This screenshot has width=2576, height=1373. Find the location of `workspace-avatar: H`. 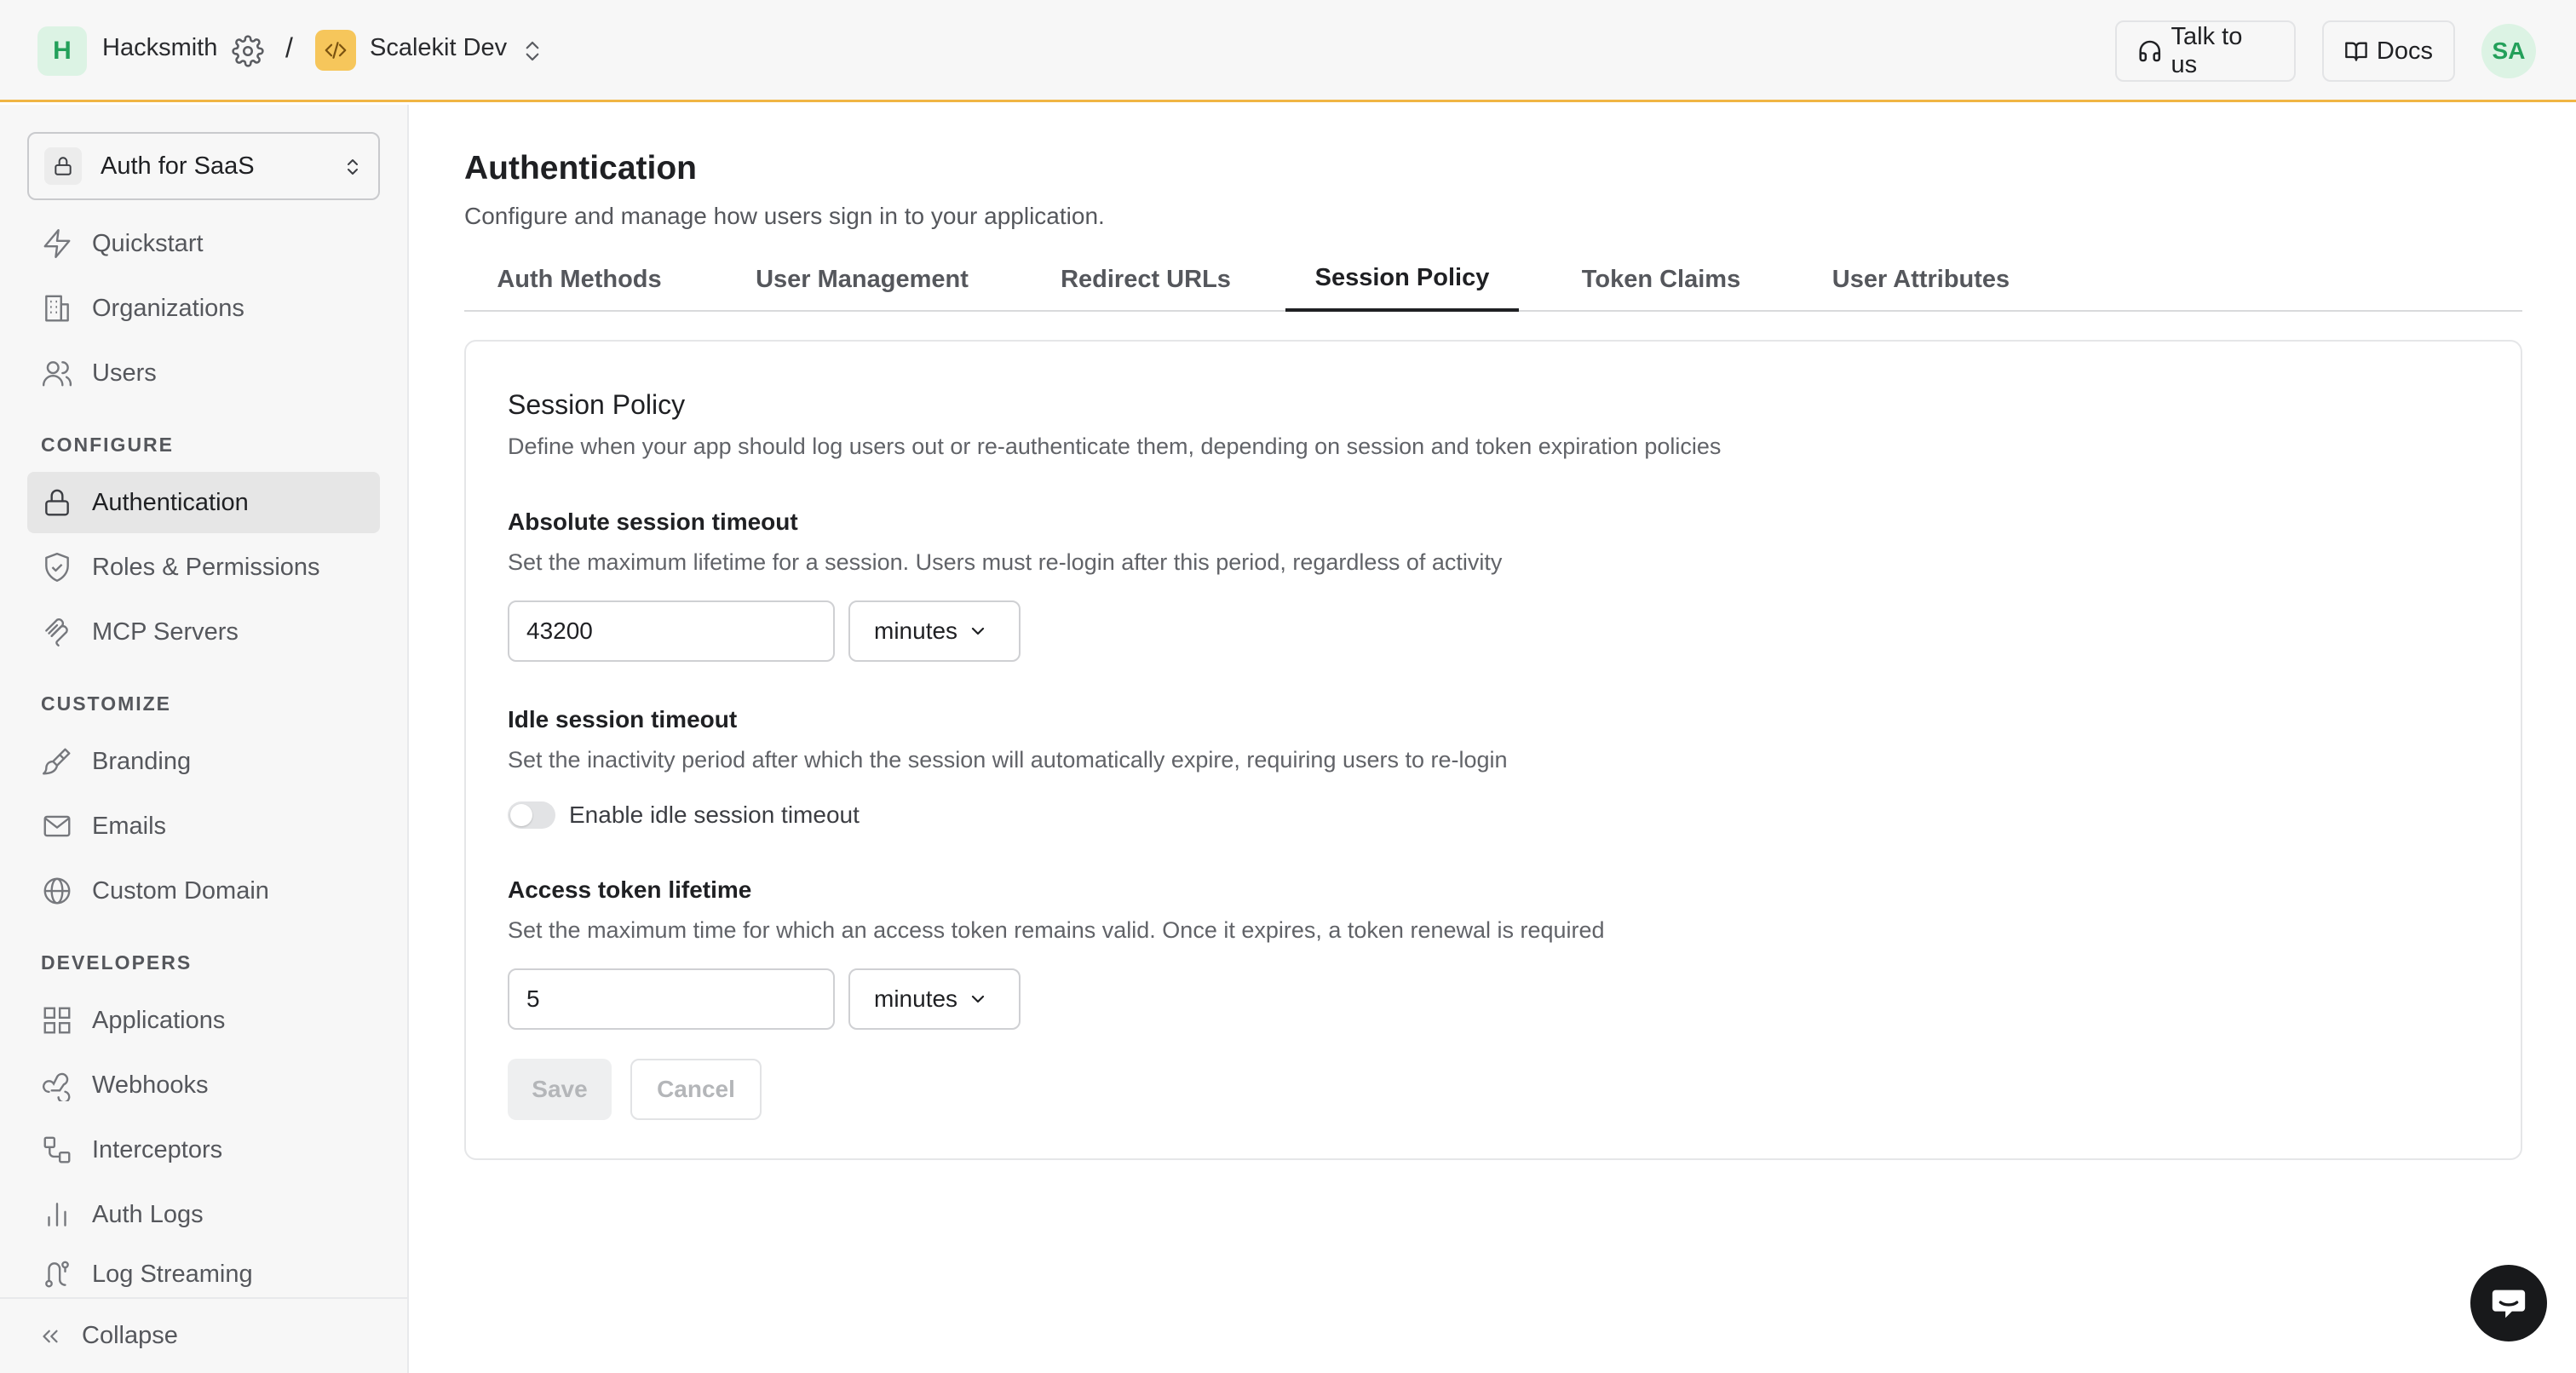

workspace-avatar: H is located at coordinates (62, 51).